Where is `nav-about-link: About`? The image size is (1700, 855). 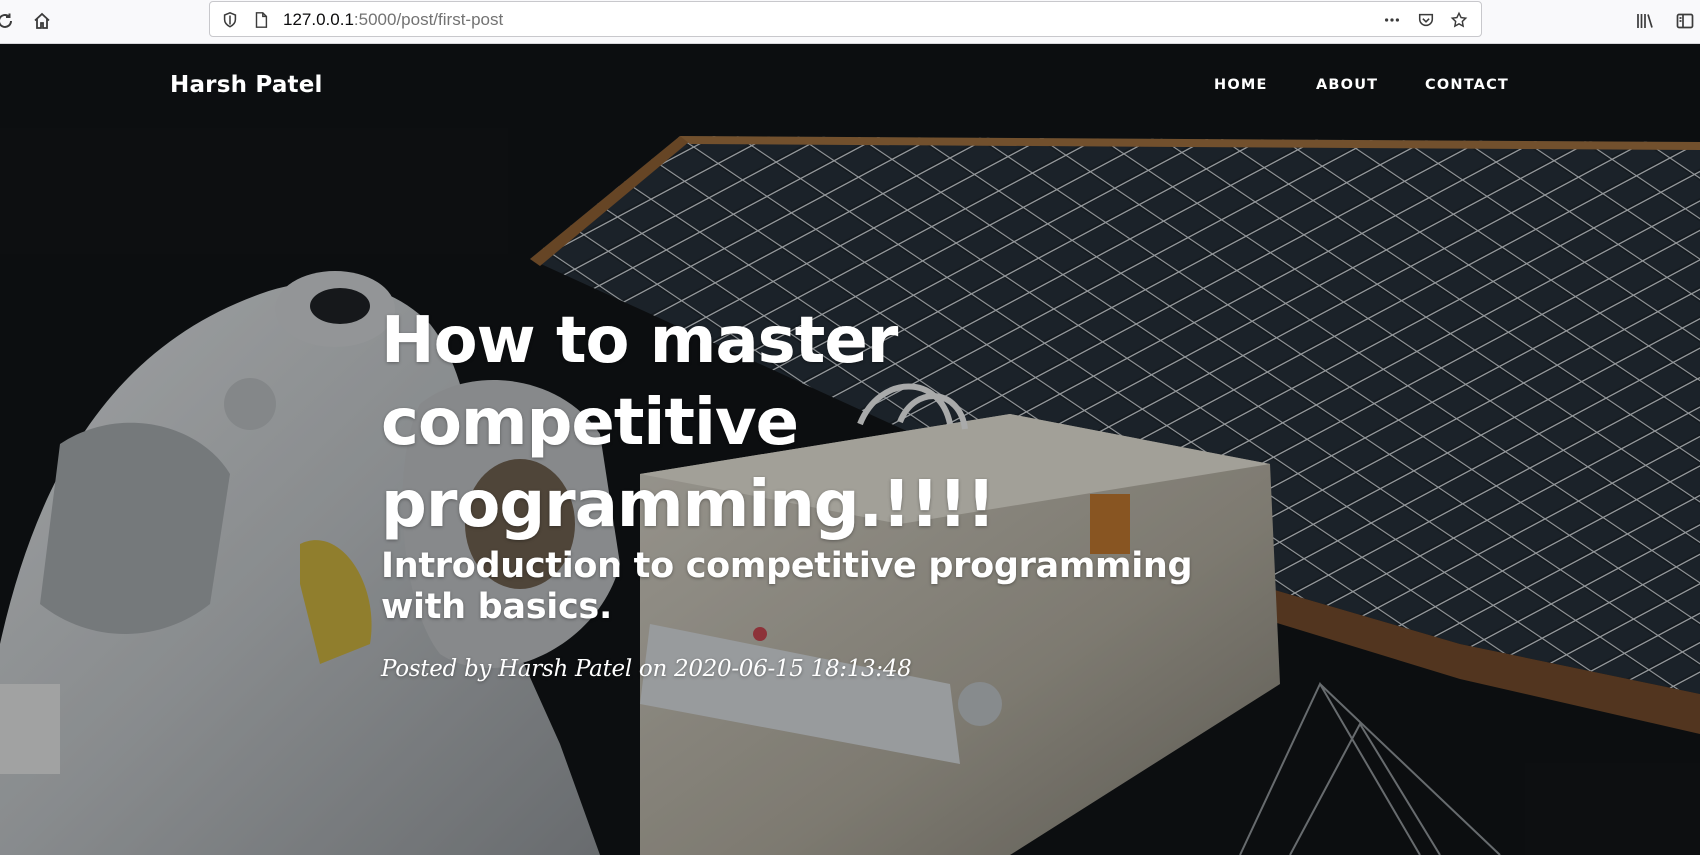 nav-about-link: About is located at coordinates (1347, 85).